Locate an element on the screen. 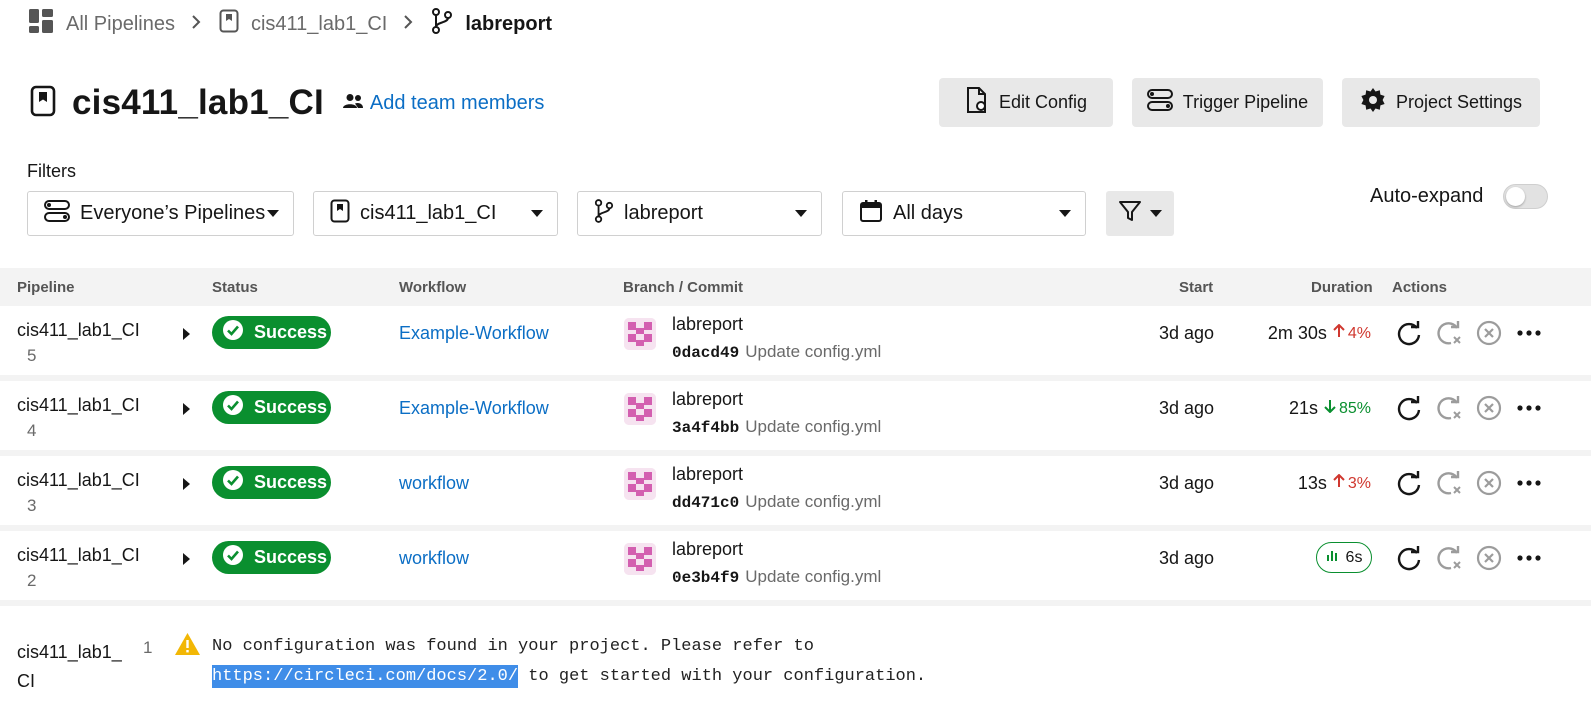  warning-icon is located at coordinates (187, 646).